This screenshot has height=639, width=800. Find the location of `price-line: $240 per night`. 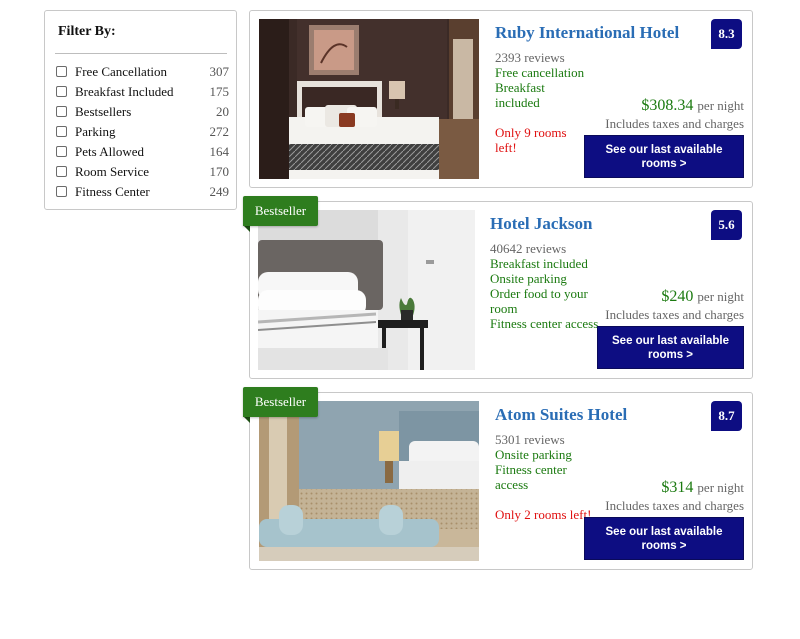

price-line: $240 per night is located at coordinates (702, 297).